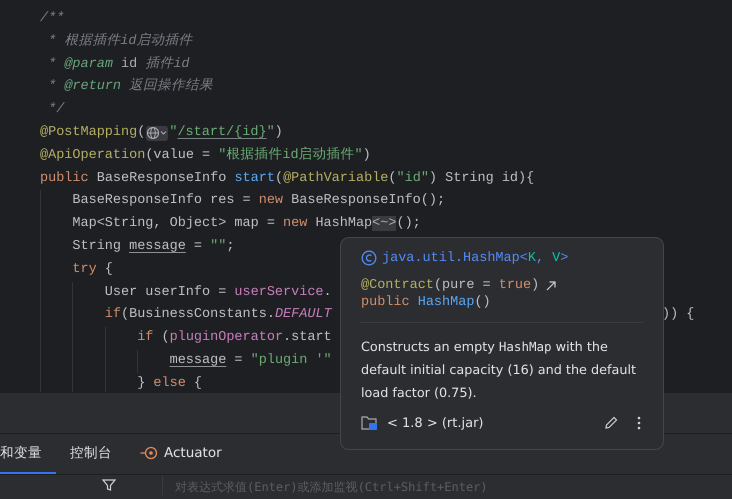 This screenshot has height=499, width=732. Describe the element at coordinates (55, 110) in the screenshot. I see `code-text: */` at that location.